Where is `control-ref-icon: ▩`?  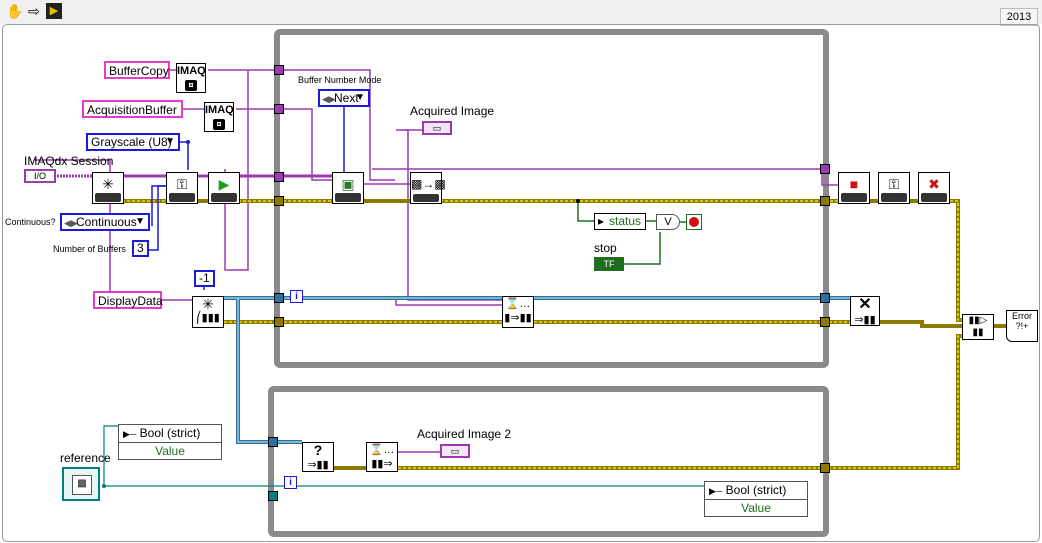 control-ref-icon: ▩ is located at coordinates (82, 485).